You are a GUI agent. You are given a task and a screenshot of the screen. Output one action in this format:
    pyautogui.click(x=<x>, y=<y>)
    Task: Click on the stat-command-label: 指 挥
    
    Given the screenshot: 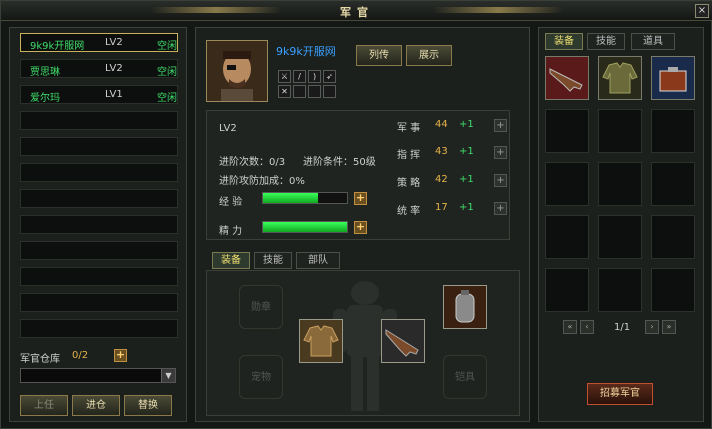 What is the action you would take?
    pyautogui.click(x=409, y=155)
    